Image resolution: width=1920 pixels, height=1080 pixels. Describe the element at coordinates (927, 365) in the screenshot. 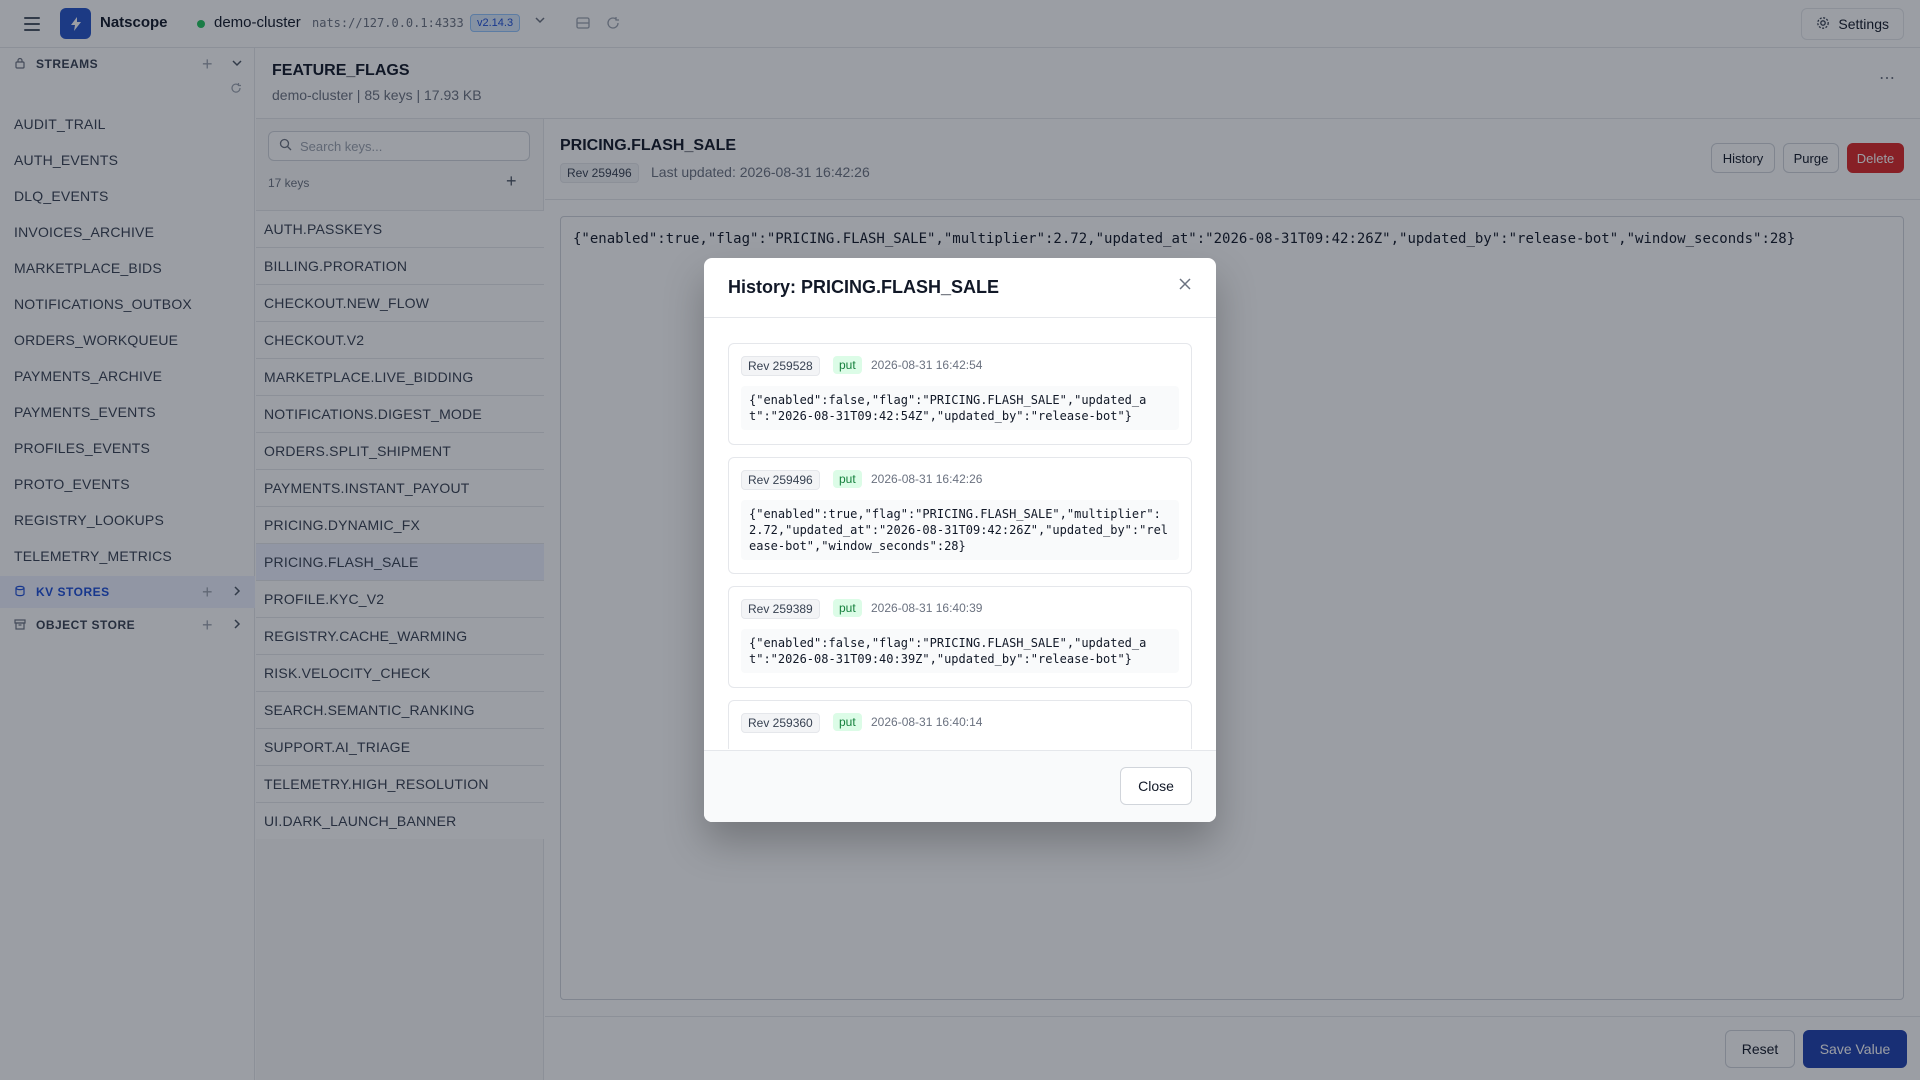

I see `history-timestamp: 2026-08-31 16:42:54` at that location.